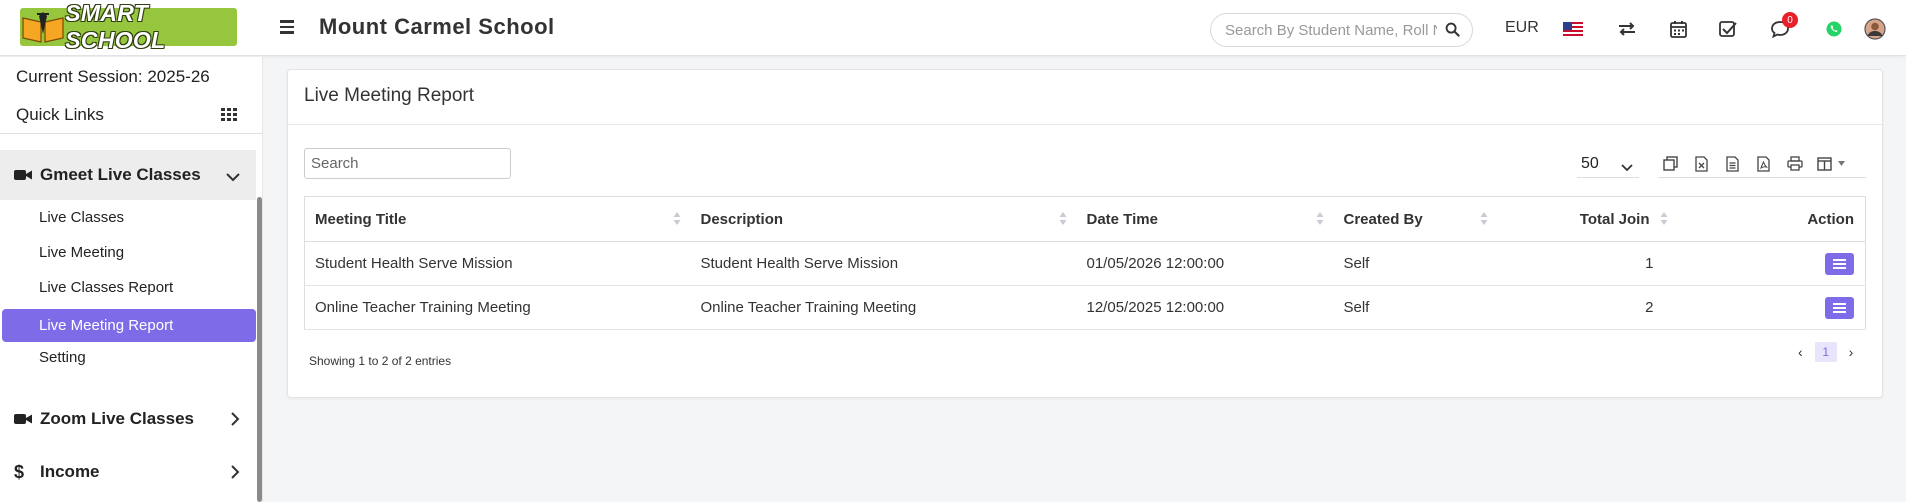 The width and height of the screenshot is (1906, 502). What do you see at coordinates (1205, 219) in the screenshot?
I see `column-header-date-time: Date Time` at bounding box center [1205, 219].